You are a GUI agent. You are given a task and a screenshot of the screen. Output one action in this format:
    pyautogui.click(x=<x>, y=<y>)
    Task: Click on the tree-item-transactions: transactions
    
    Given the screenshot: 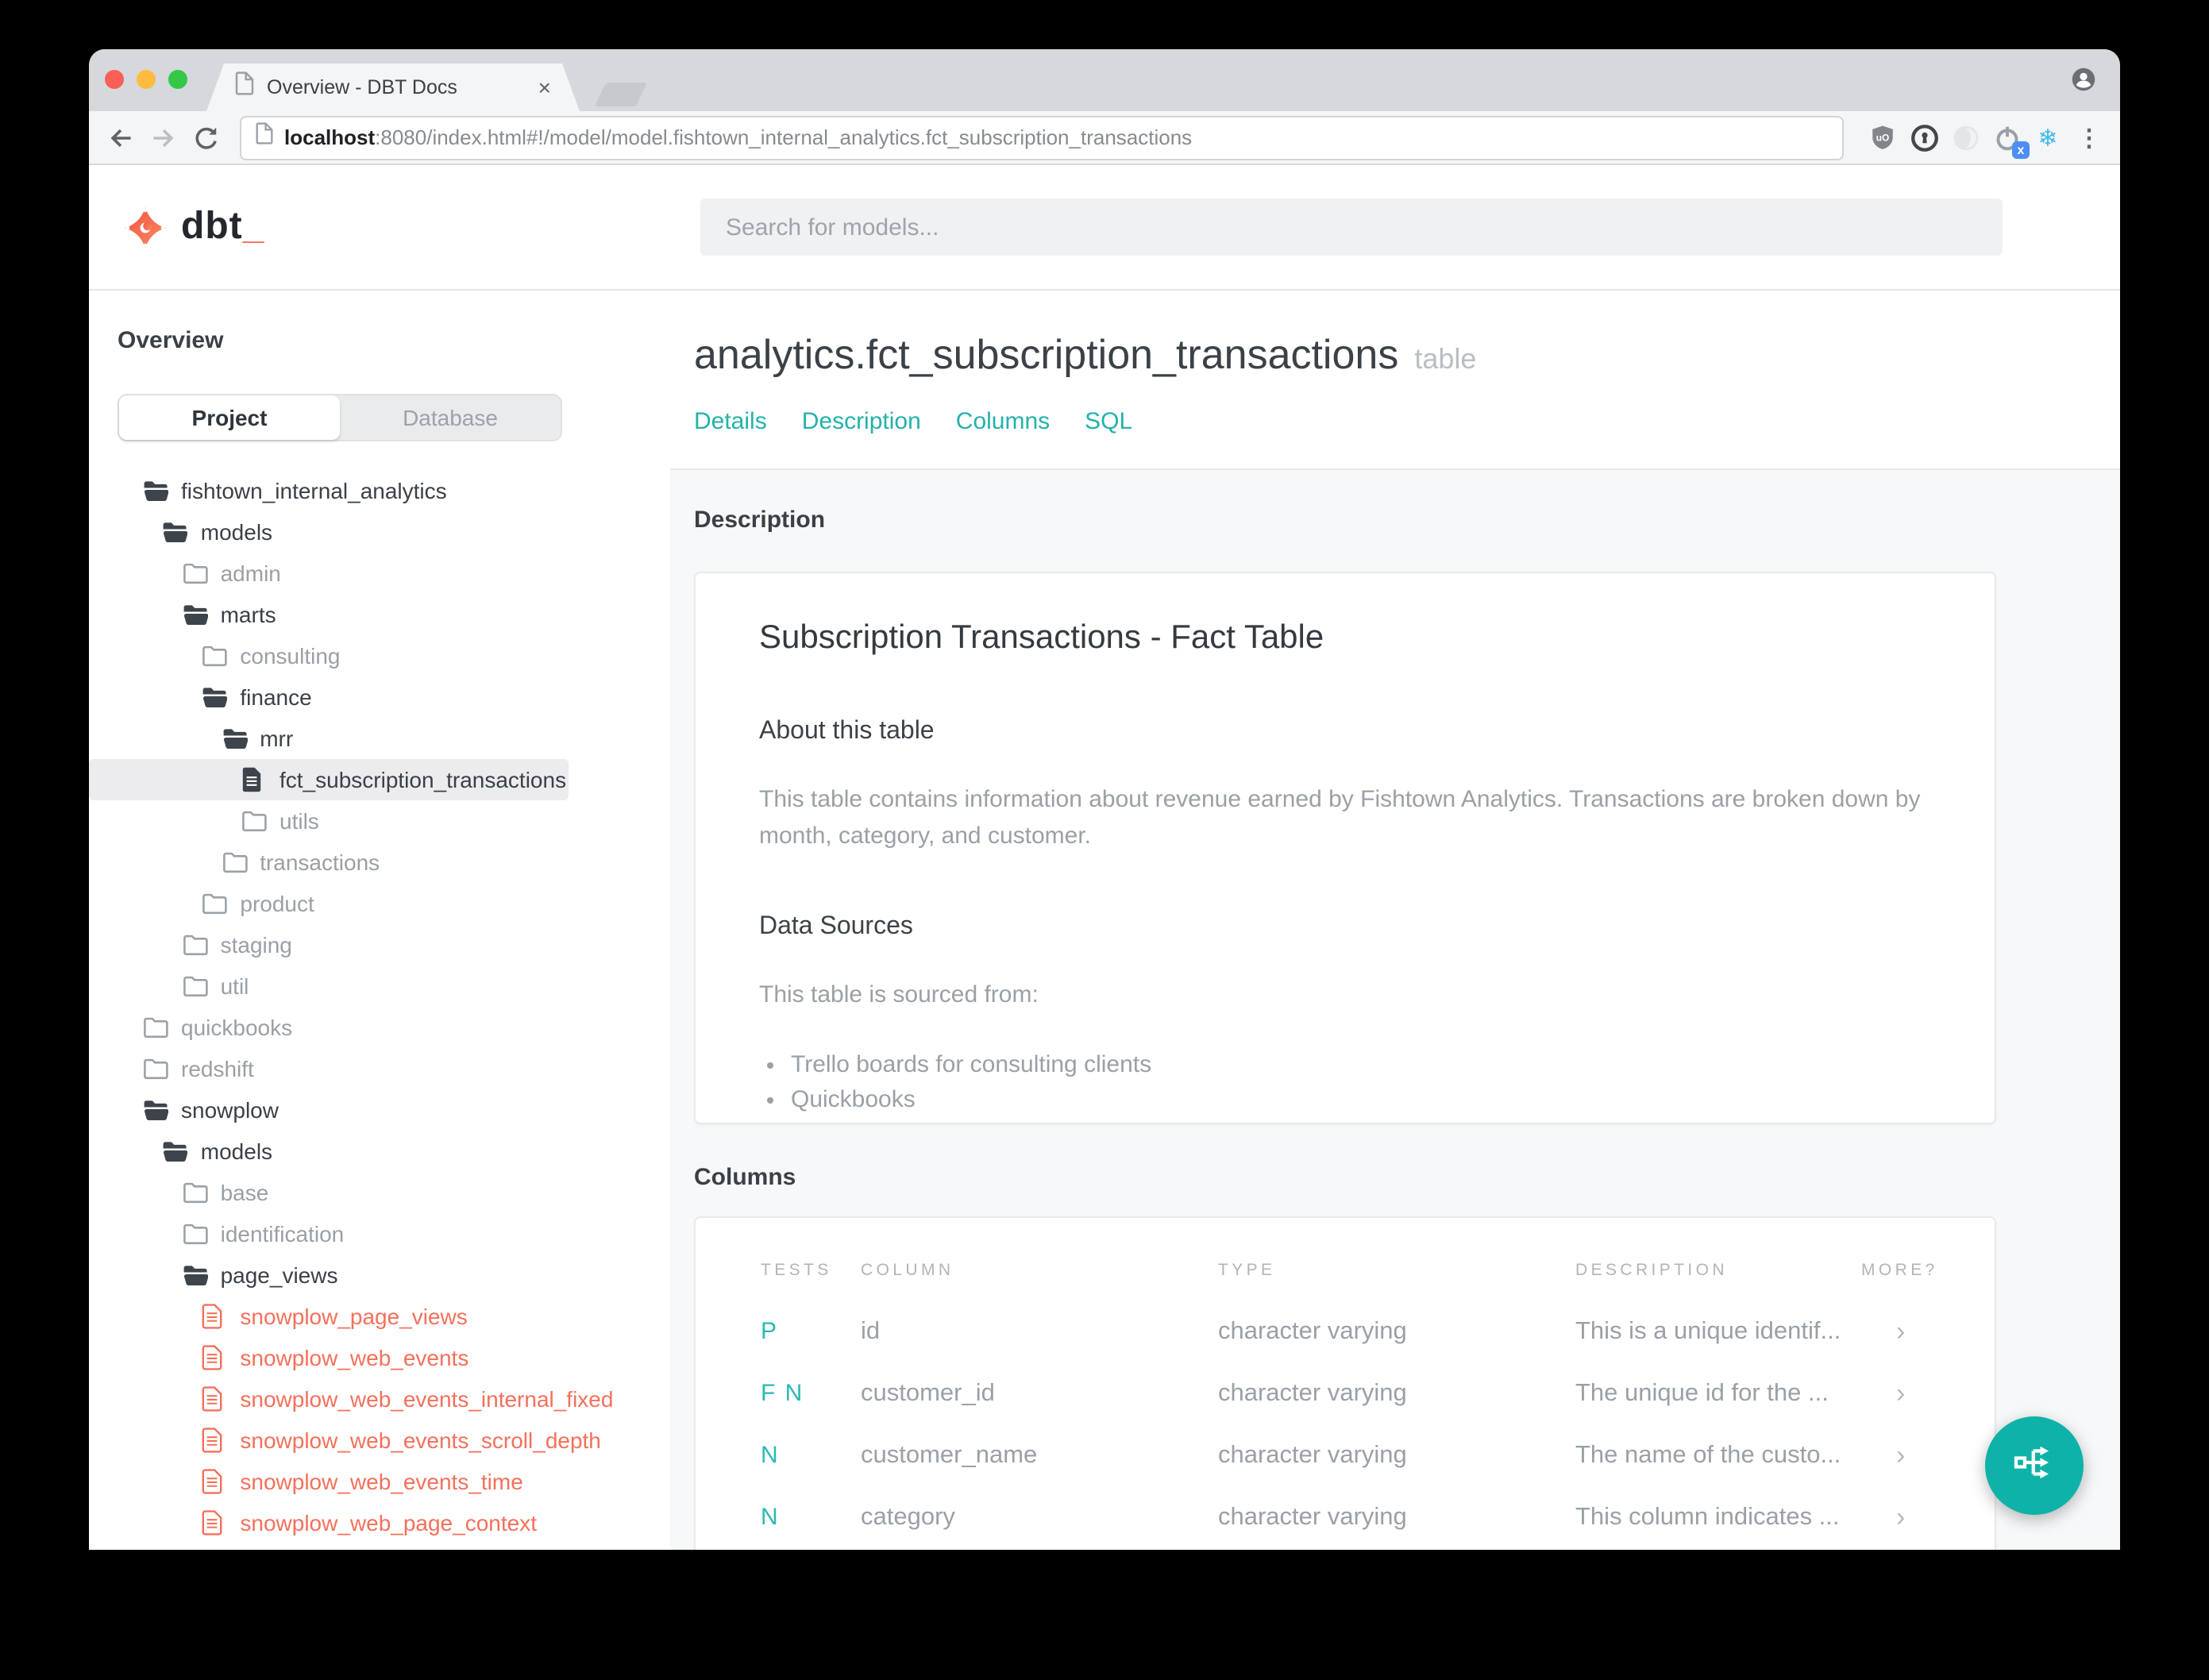 What is the action you would take?
    pyautogui.click(x=379, y=863)
    